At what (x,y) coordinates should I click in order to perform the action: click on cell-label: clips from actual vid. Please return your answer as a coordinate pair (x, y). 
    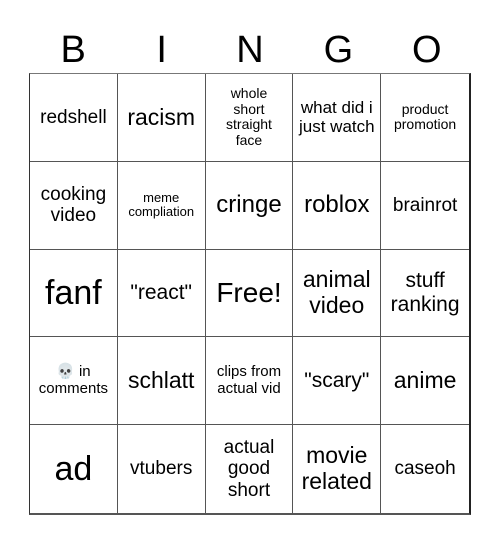
    Looking at the image, I should click on (249, 379).